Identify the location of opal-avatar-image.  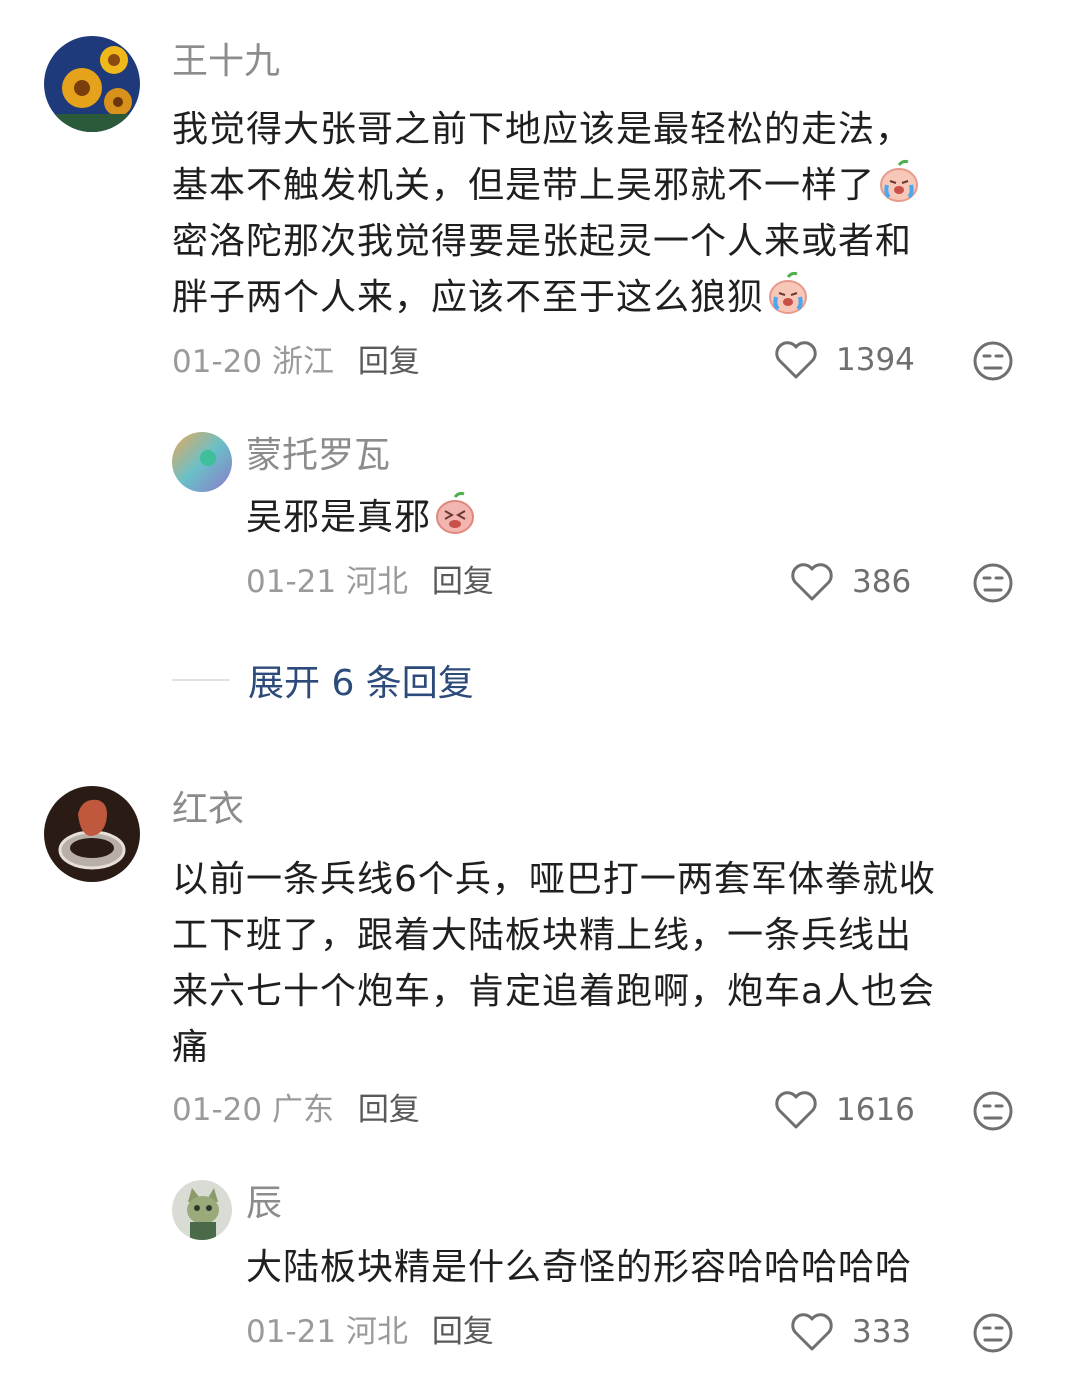
(202, 462).